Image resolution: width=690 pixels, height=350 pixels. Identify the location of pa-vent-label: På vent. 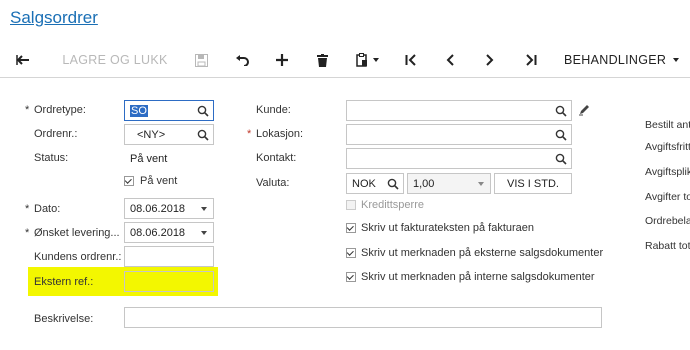
(159, 181).